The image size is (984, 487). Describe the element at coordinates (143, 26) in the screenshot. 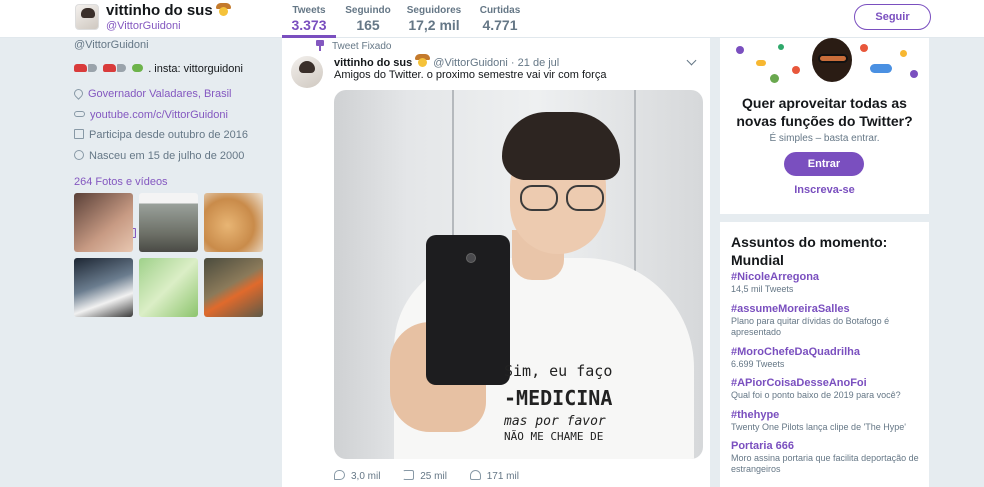

I see `nav-profile-handle: @VittorGuidoni` at that location.